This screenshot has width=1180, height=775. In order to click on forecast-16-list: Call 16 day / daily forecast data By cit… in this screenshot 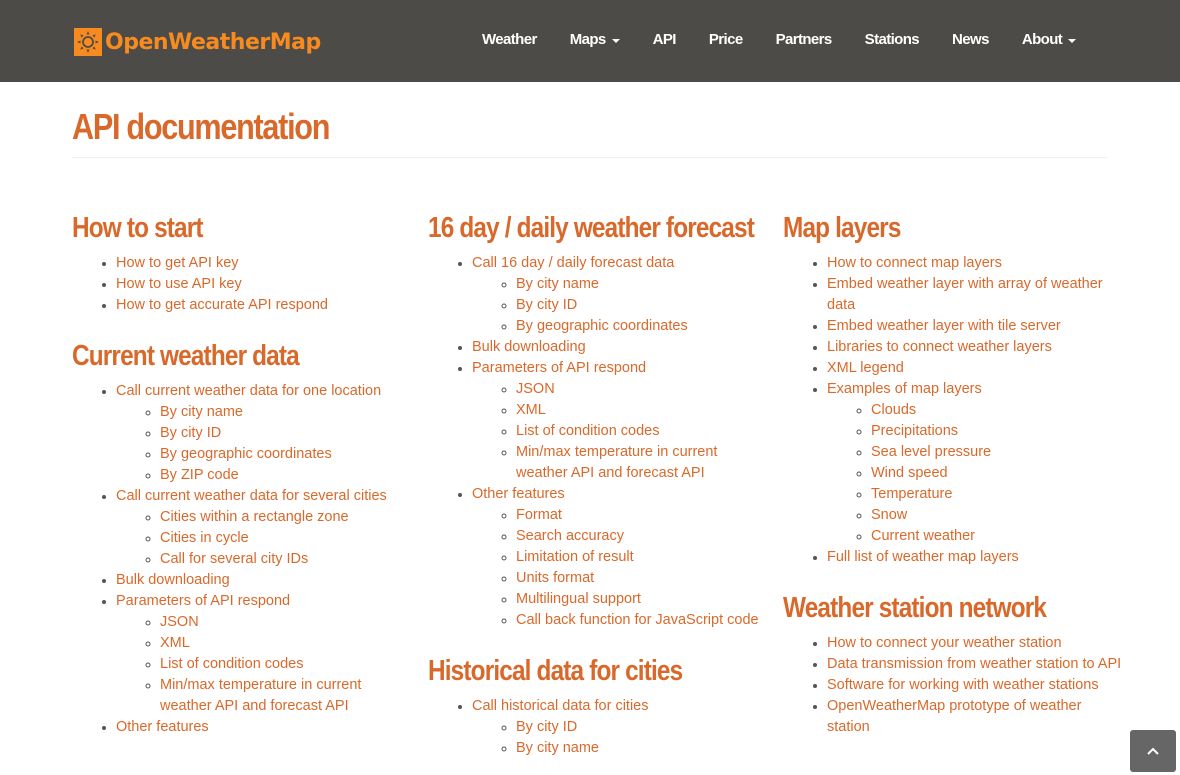, I will do `click(598, 442)`.